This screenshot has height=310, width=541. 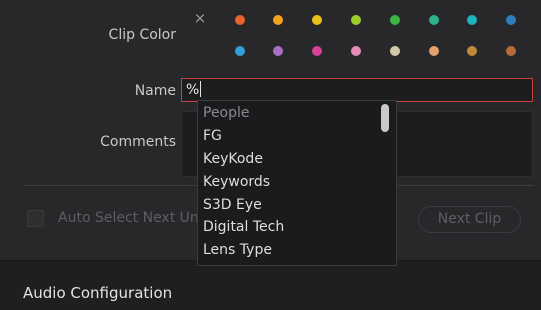 I want to click on dropdown-item-fg: FG, so click(x=212, y=136).